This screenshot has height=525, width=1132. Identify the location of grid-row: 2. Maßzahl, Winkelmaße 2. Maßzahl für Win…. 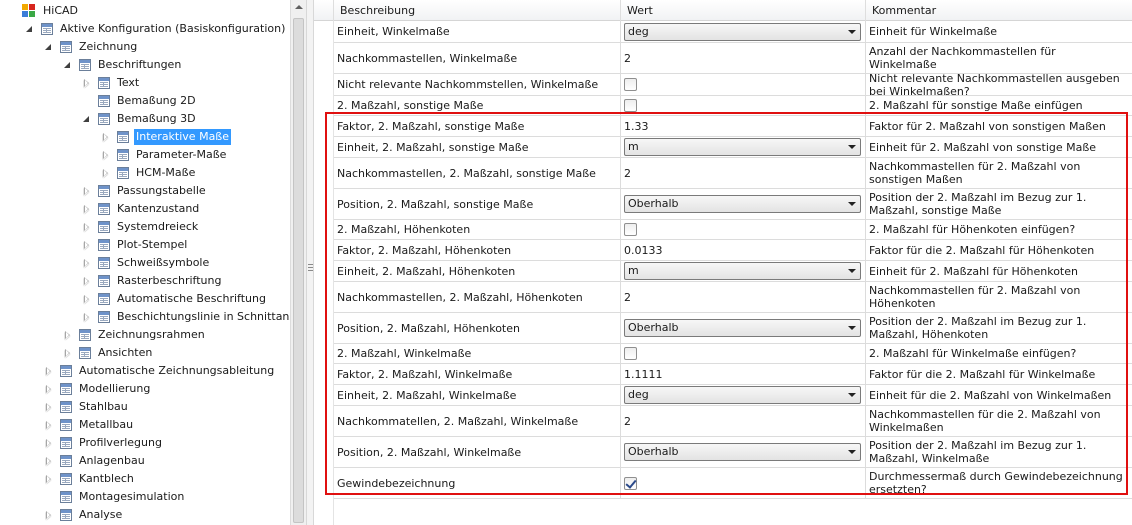
(733, 354).